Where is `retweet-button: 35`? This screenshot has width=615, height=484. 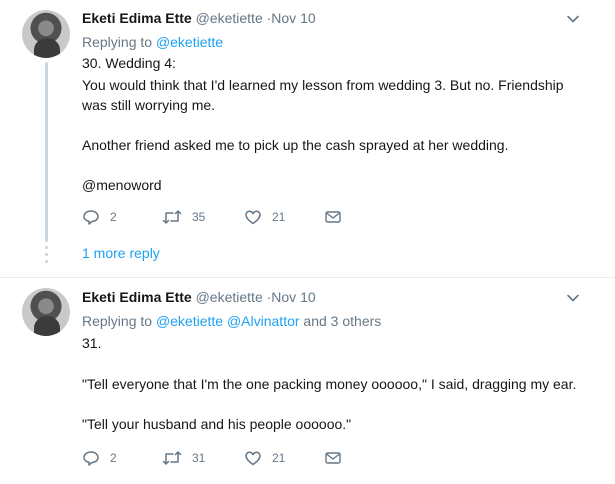
retweet-button: 35 is located at coordinates (183, 217).